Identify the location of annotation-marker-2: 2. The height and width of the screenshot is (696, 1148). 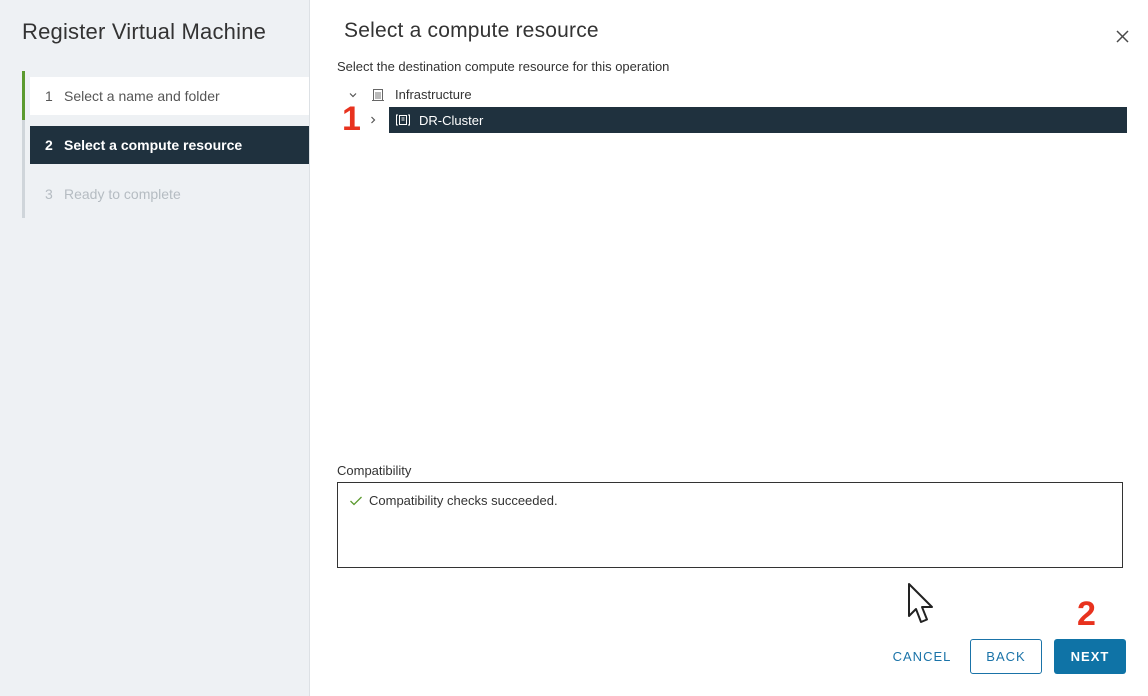
(1086, 614).